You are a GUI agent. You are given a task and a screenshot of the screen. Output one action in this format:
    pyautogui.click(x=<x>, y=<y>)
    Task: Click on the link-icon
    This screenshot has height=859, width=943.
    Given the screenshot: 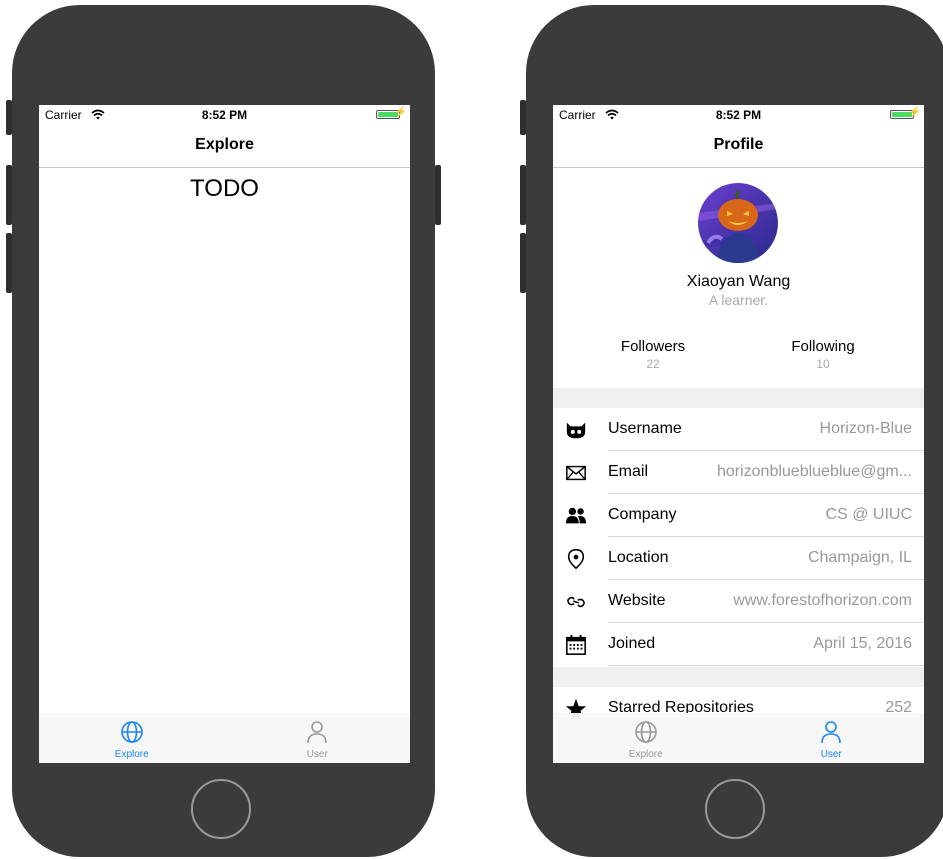 What is the action you would take?
    pyautogui.click(x=576, y=602)
    